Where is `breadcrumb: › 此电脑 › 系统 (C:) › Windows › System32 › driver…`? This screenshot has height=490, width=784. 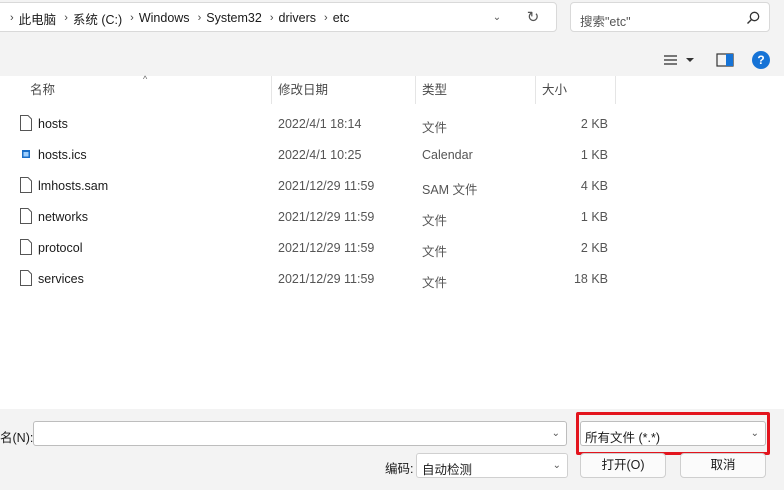 breadcrumb: › 此电脑 › 系统 (C:) › Windows › System32 › driver… is located at coordinates (178, 18).